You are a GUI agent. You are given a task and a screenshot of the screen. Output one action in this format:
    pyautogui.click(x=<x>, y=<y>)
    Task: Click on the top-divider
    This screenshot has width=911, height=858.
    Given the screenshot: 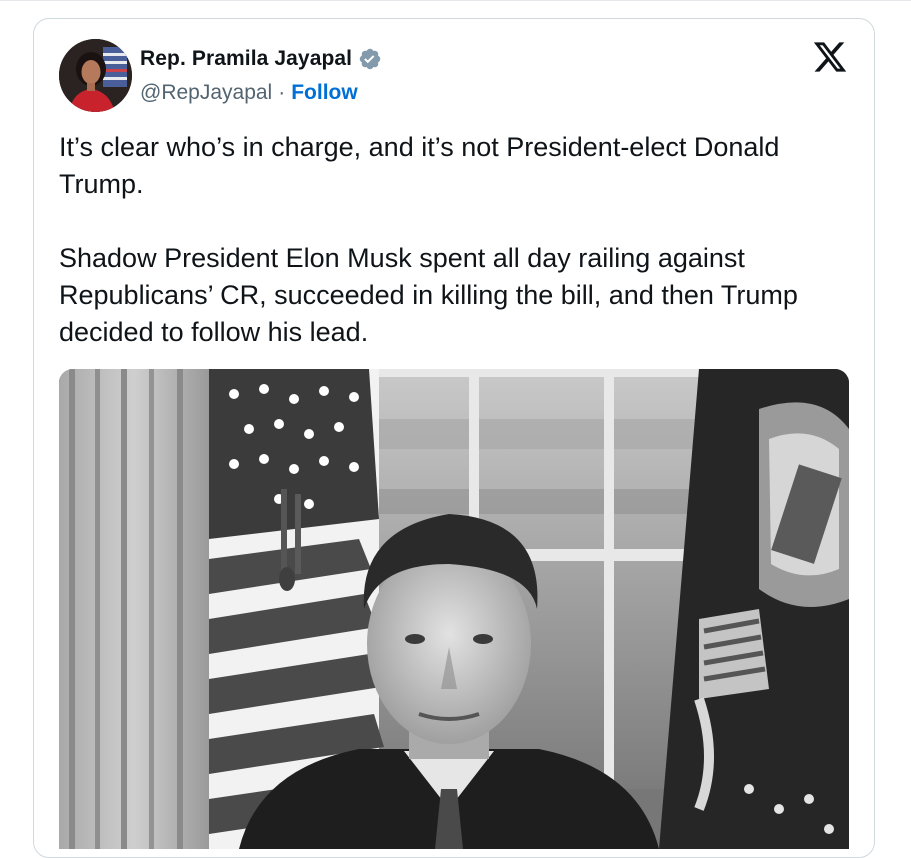 What is the action you would take?
    pyautogui.click(x=455, y=0)
    